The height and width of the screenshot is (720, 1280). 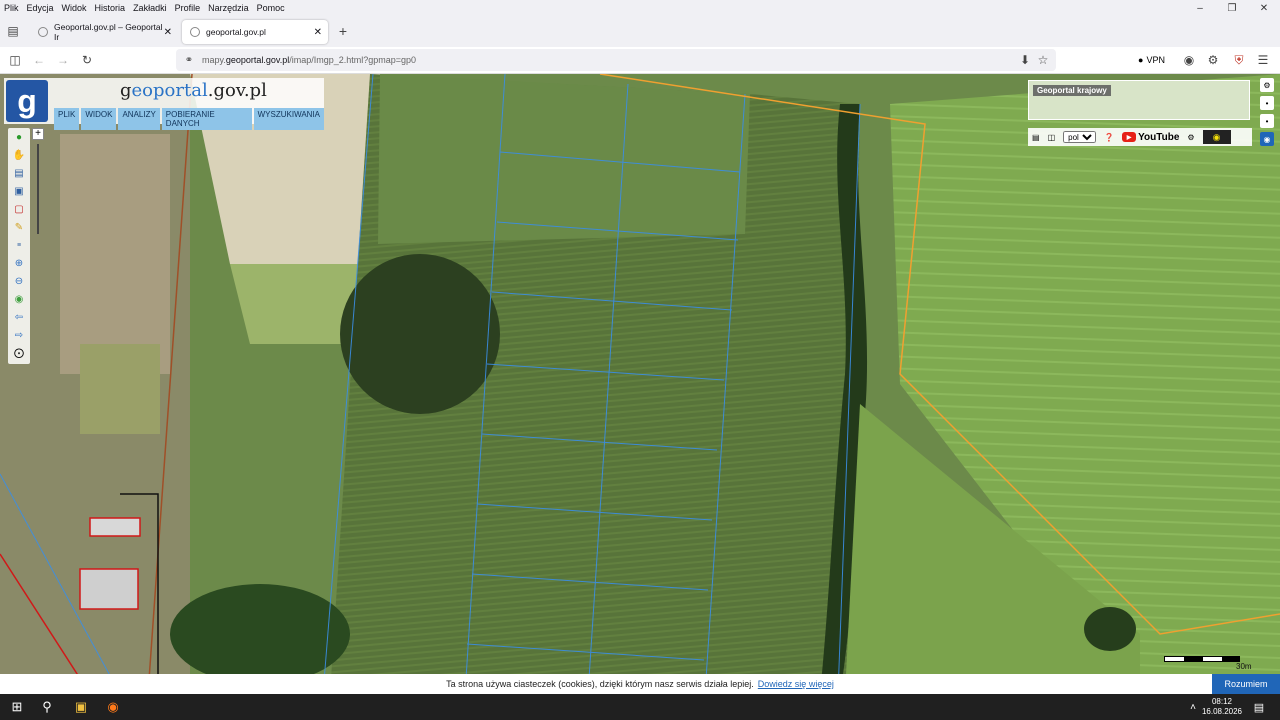 I want to click on coordinates-icon: ≡, so click(x=19, y=245).